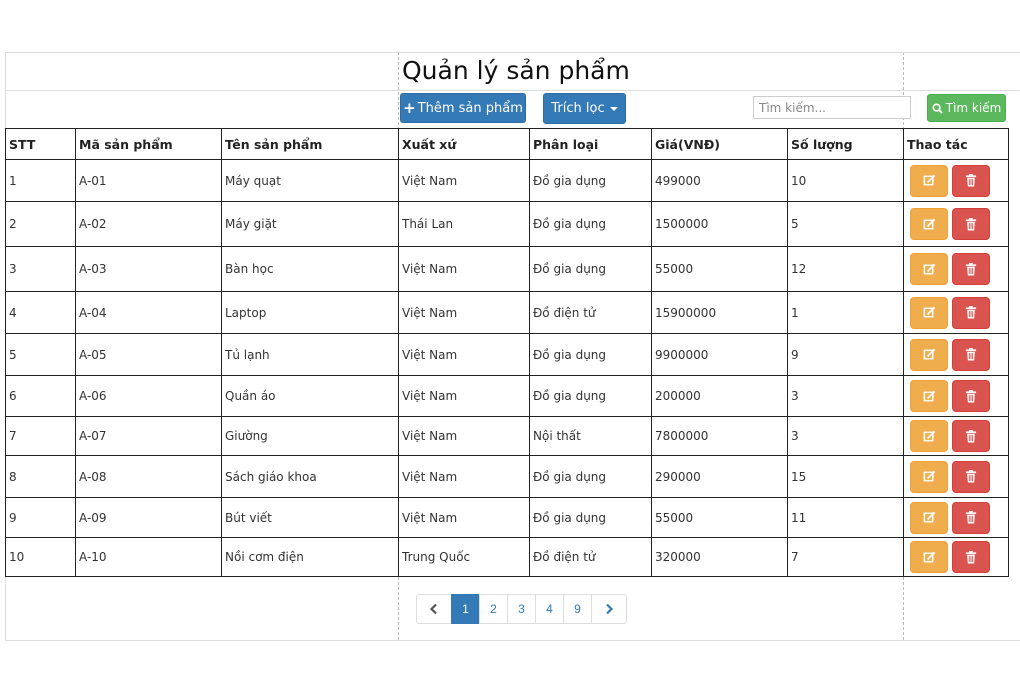 Image resolution: width=1020 pixels, height=700 pixels. I want to click on cell-name: Nồi cơm điện, so click(310, 557).